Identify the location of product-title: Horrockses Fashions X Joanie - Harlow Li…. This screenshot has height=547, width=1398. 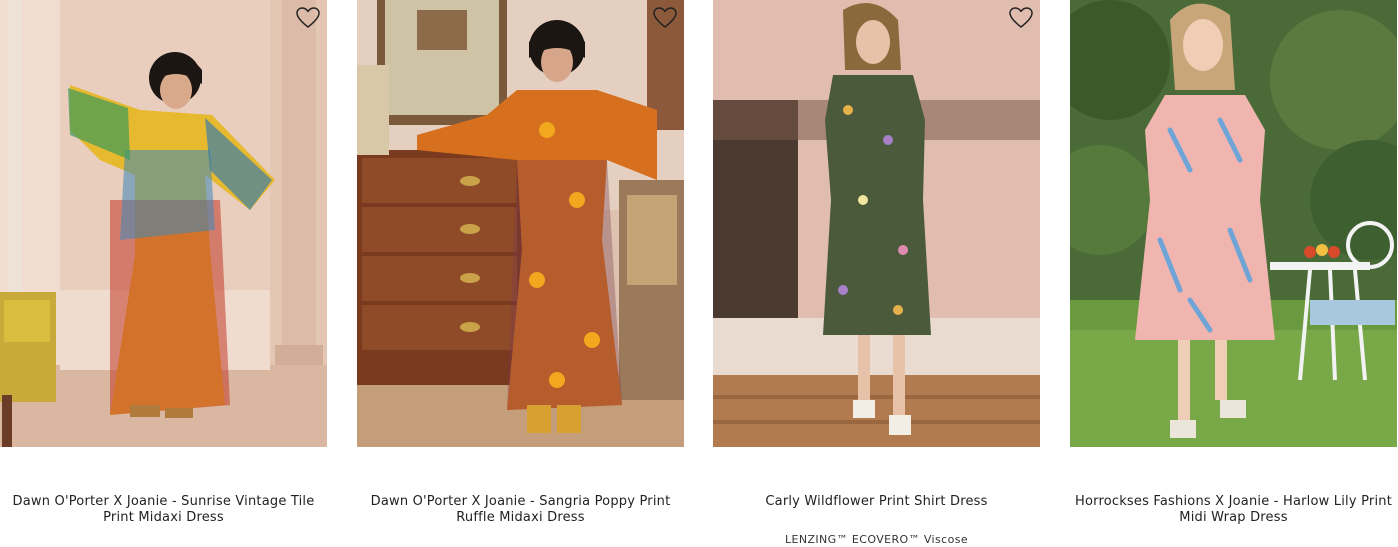
(1233, 510).